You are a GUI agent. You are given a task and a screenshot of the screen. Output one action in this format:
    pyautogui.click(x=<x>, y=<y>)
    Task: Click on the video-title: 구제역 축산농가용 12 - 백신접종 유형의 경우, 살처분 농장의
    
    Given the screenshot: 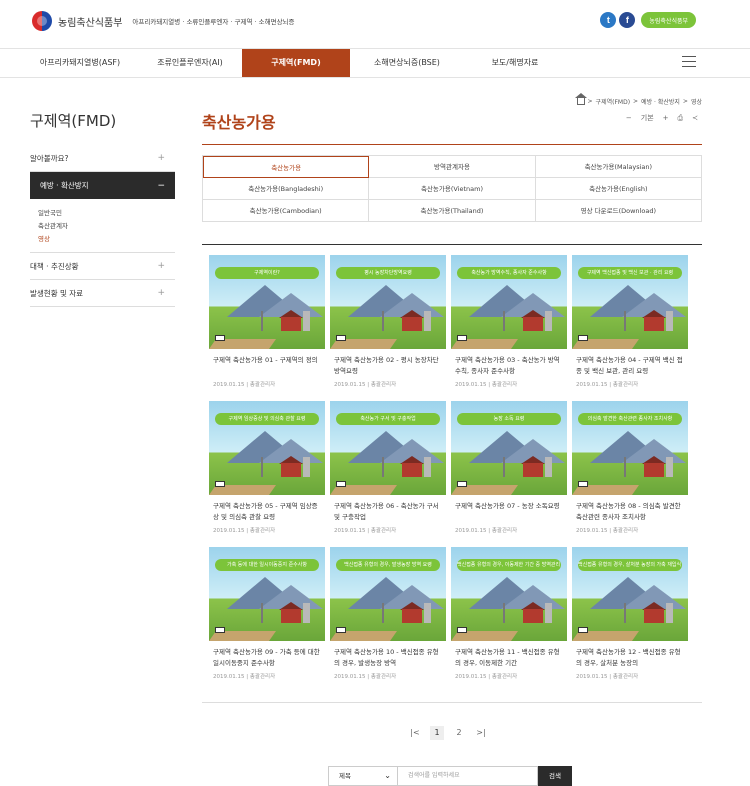 What is the action you would take?
    pyautogui.click(x=630, y=658)
    